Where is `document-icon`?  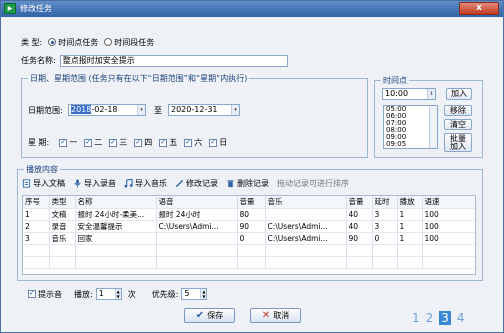 document-icon is located at coordinates (26, 183).